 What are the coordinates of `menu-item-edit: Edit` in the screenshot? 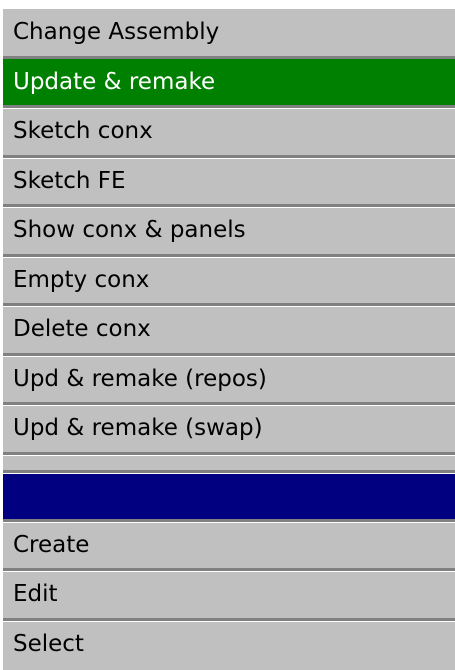 It's located at (229, 596).